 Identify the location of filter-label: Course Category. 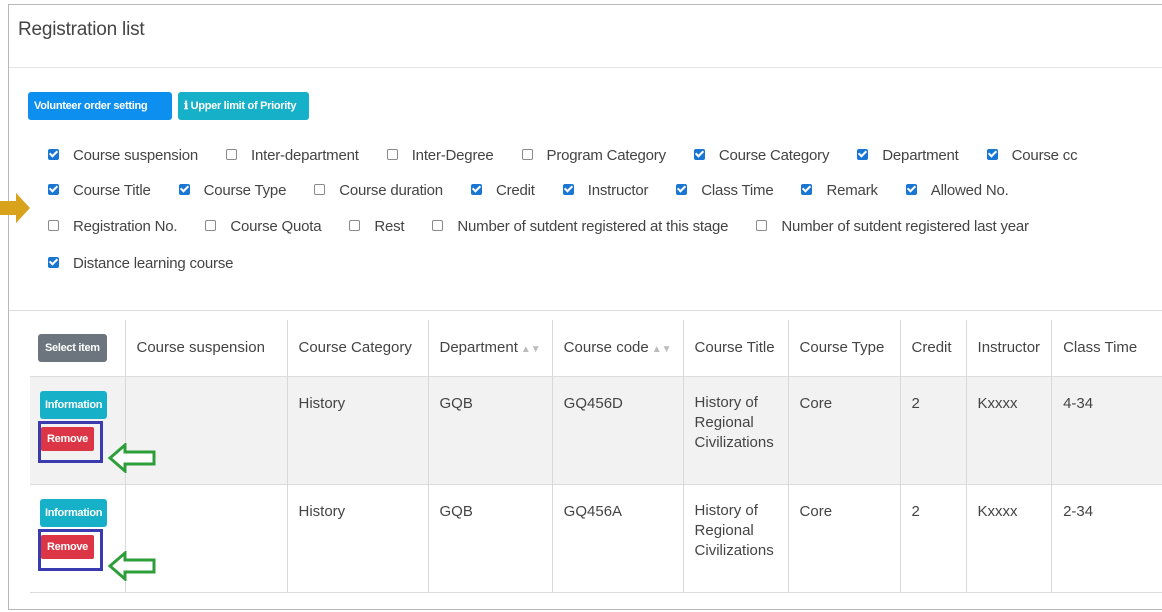
(774, 155).